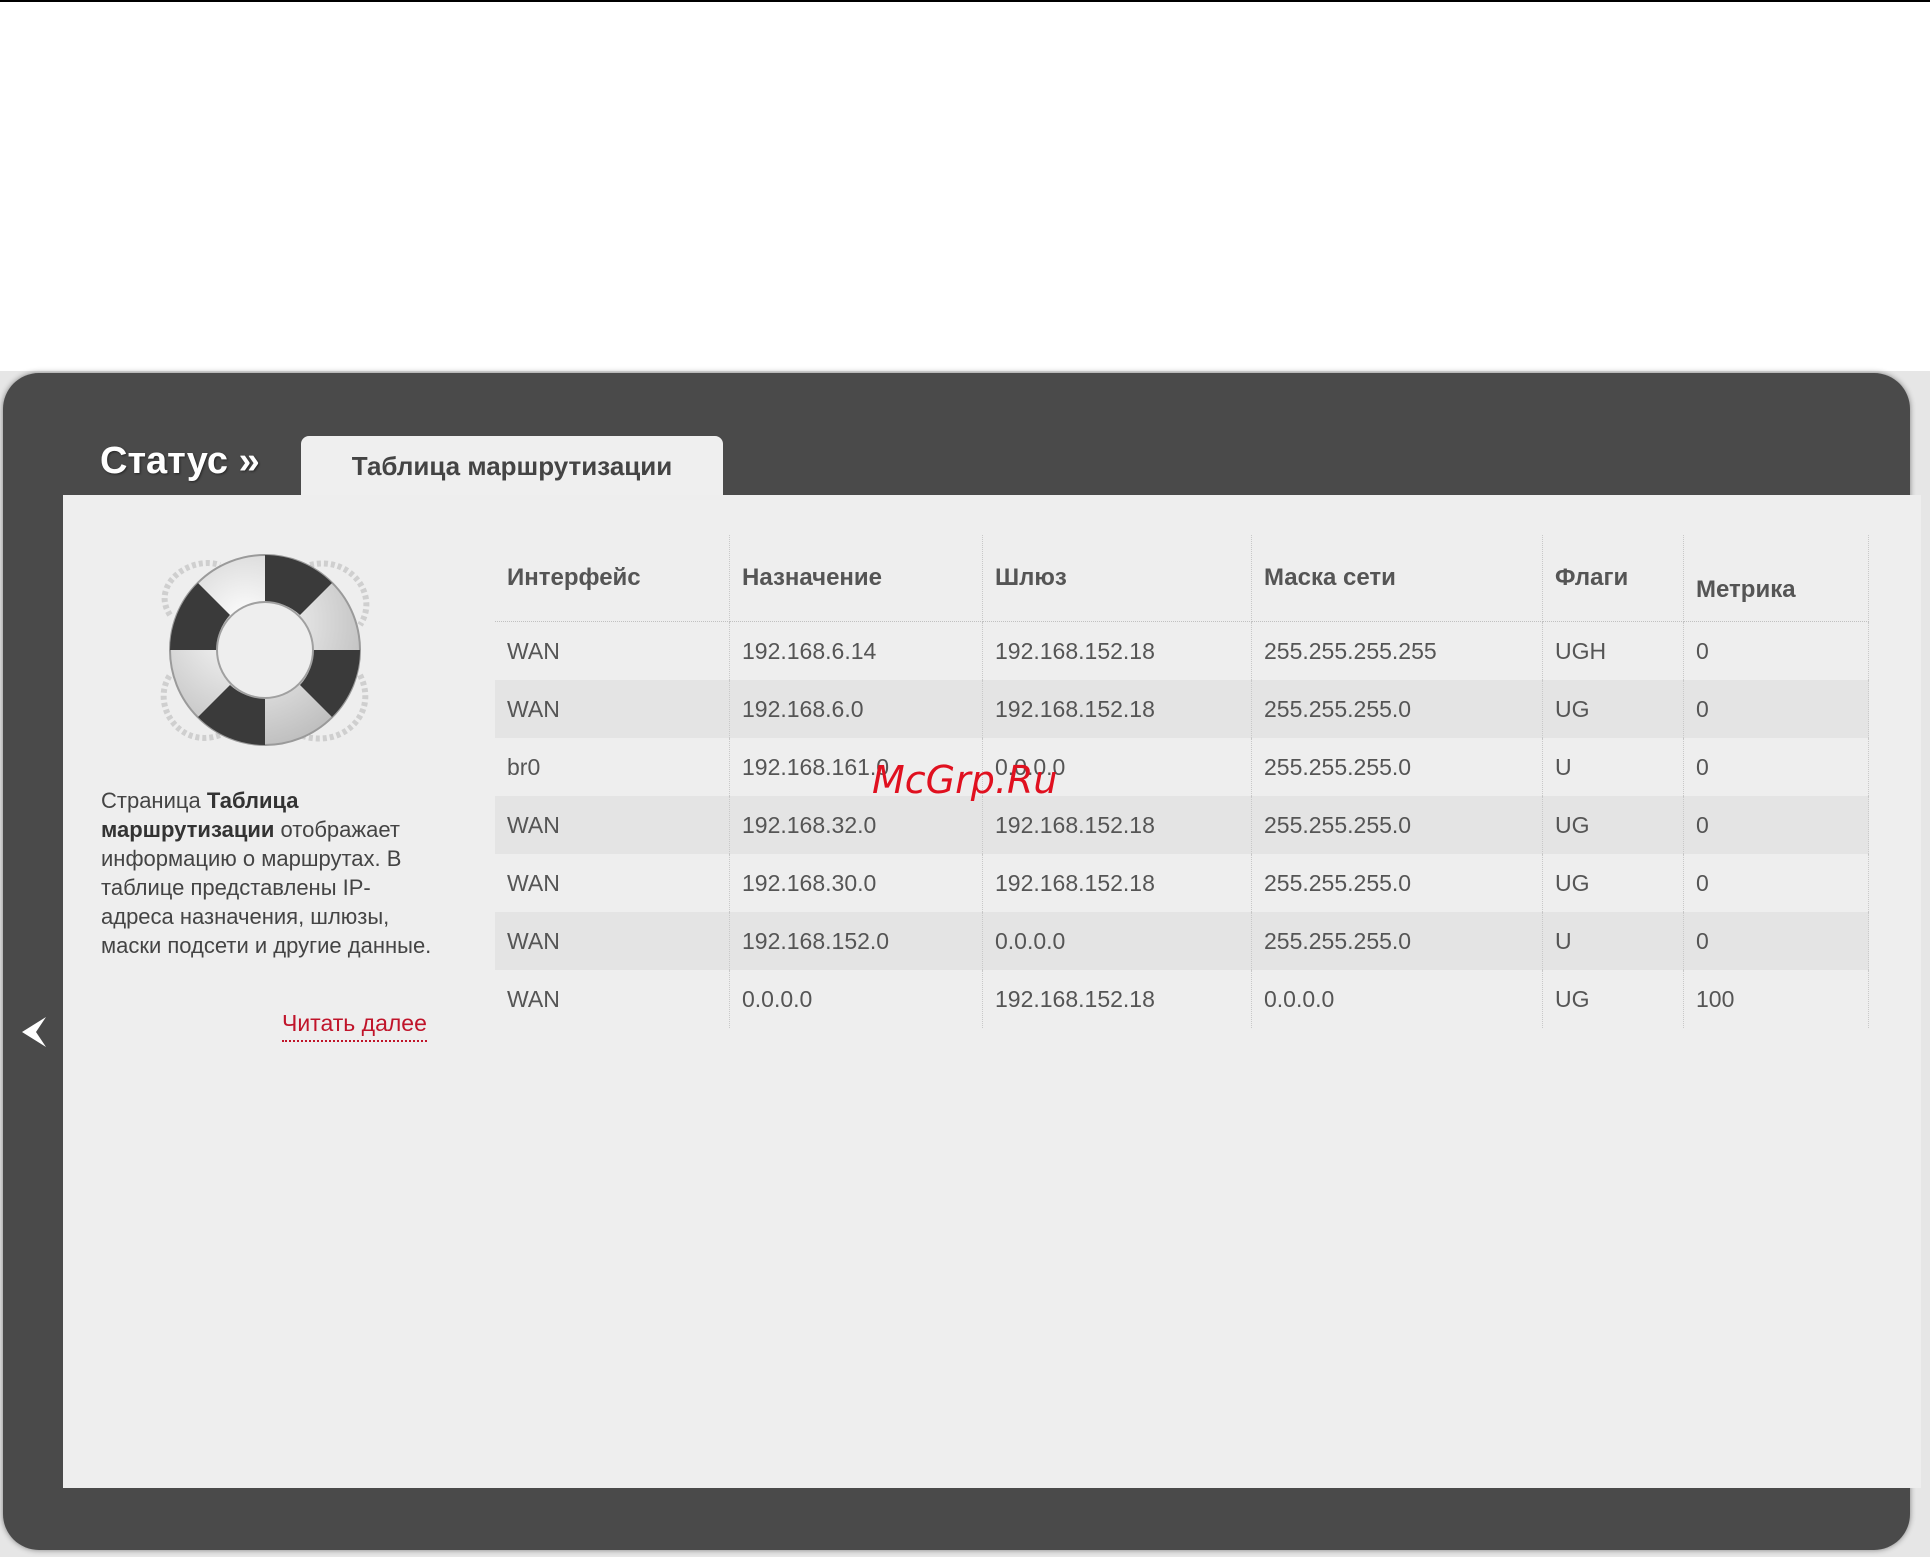 Image resolution: width=1930 pixels, height=1557 pixels. I want to click on description-text-start: Страница, so click(154, 800).